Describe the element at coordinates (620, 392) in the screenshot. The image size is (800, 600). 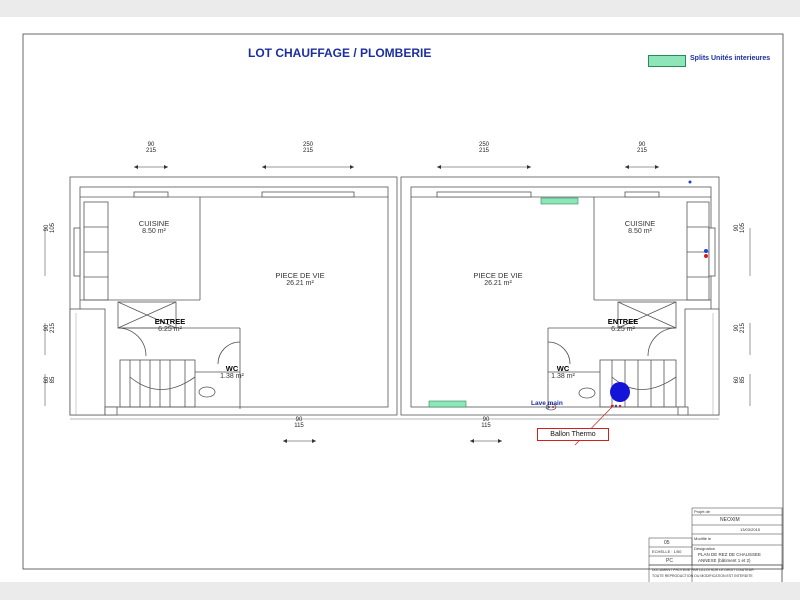
I see `ballon-thermo-icon` at that location.